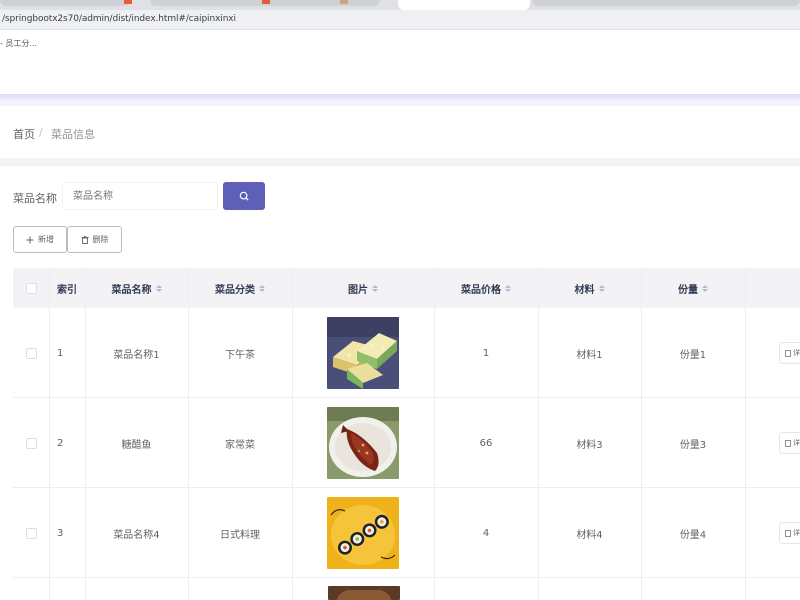 The image size is (800, 600). I want to click on column-header-portion: 份量, so click(693, 288).